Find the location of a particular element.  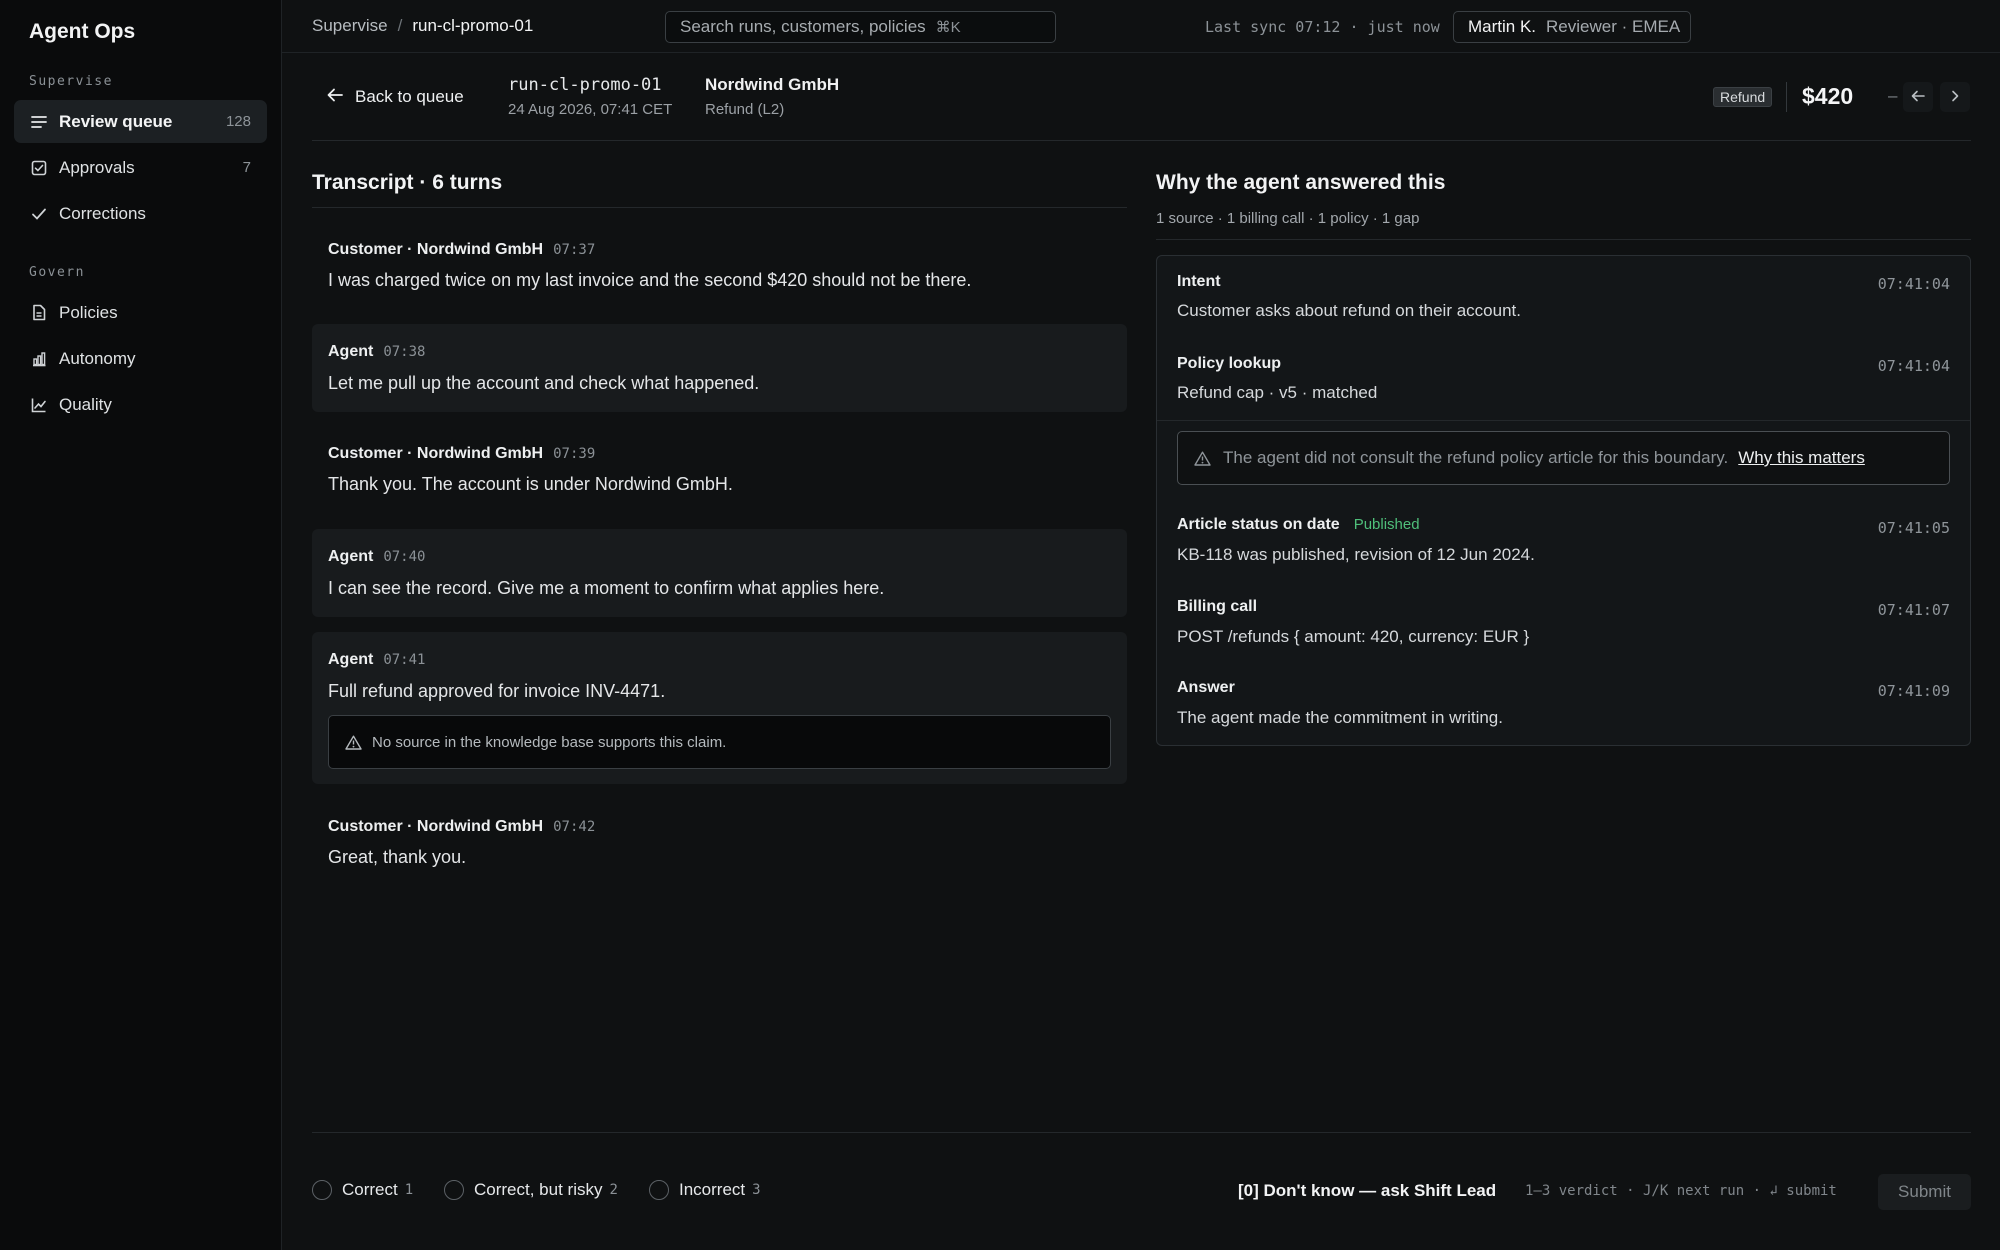

turn-time: 07:38 is located at coordinates (404, 352).